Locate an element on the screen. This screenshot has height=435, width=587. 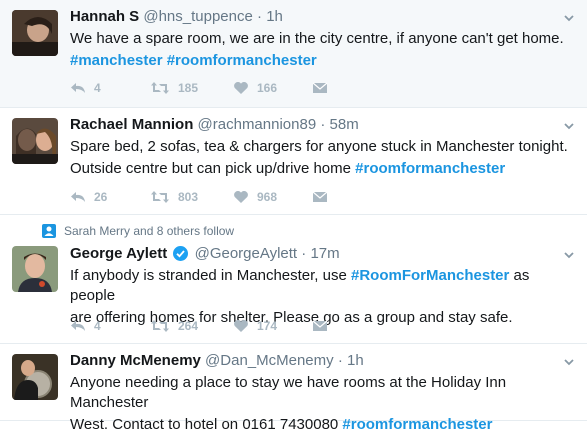
like-button: 166 is located at coordinates (255, 88).